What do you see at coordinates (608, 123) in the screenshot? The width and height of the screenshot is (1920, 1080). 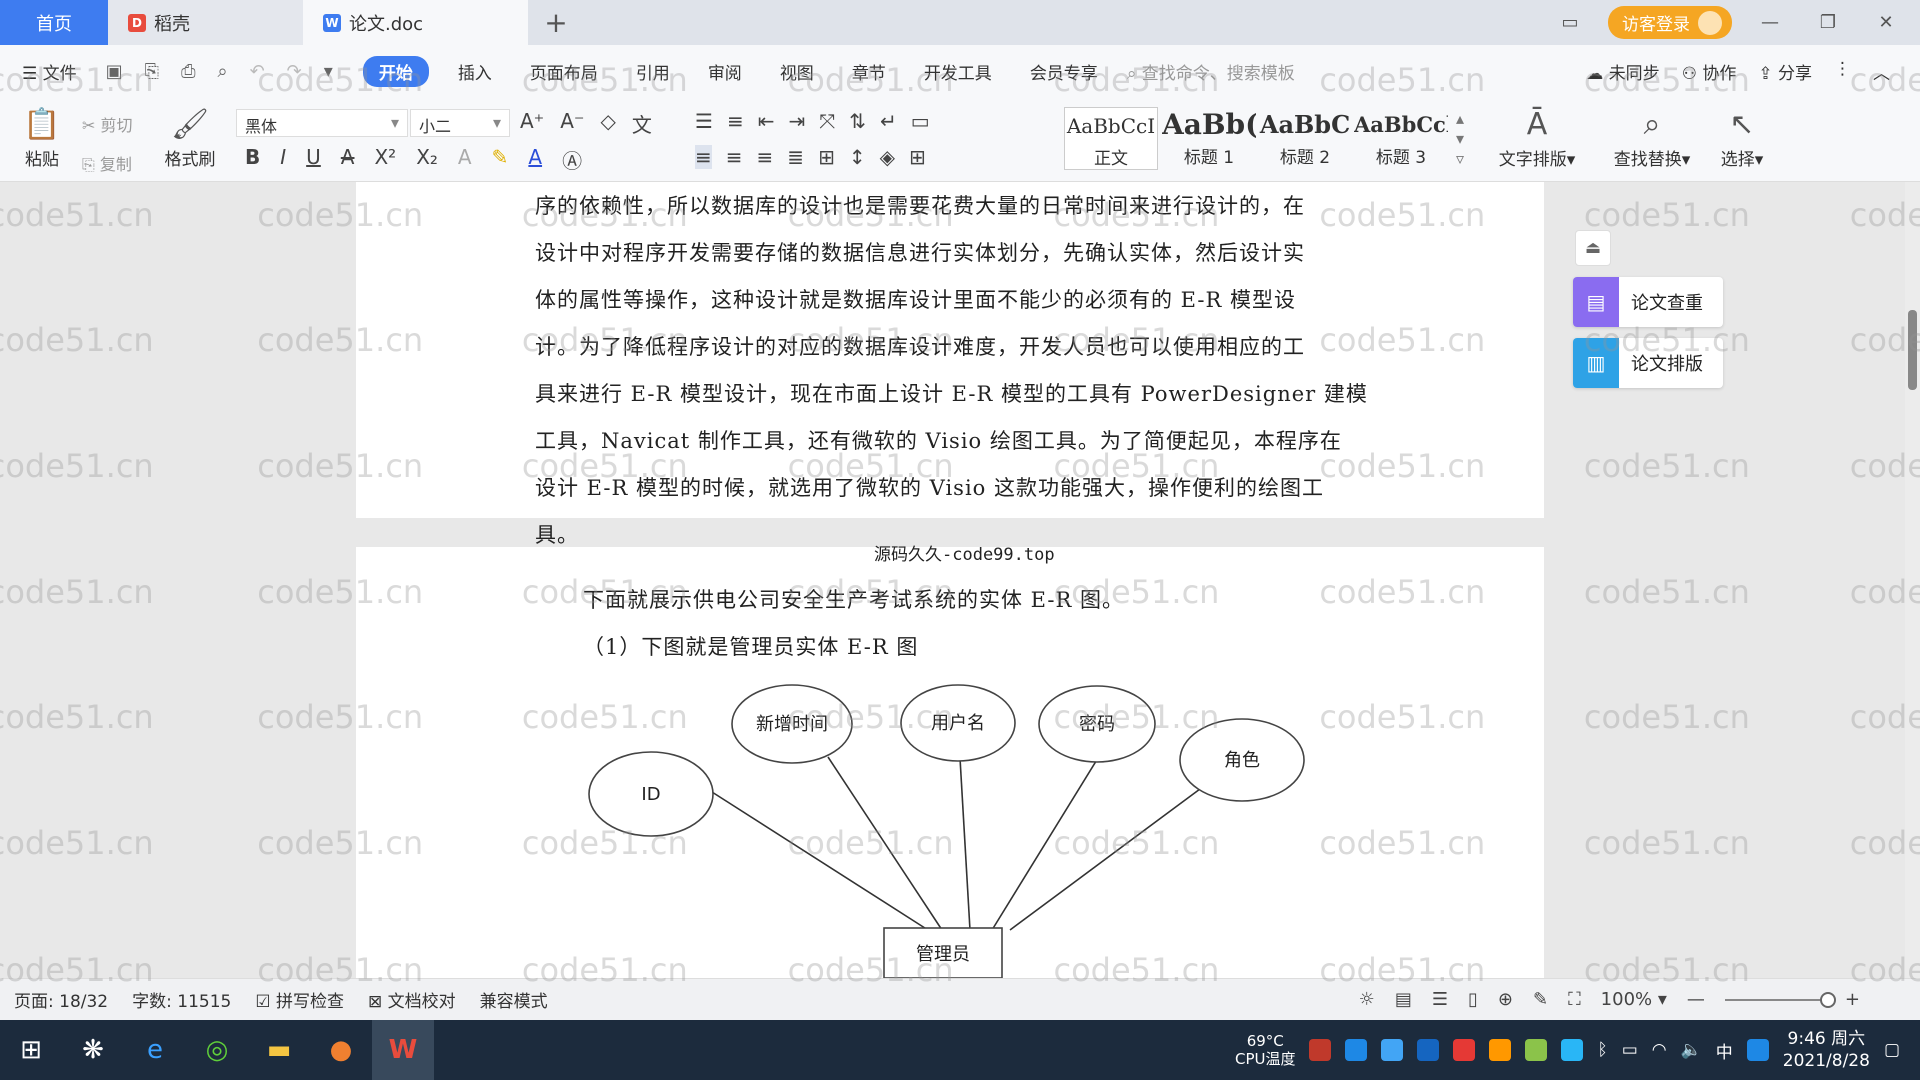 I see `clear-format-icon: ◇` at bounding box center [608, 123].